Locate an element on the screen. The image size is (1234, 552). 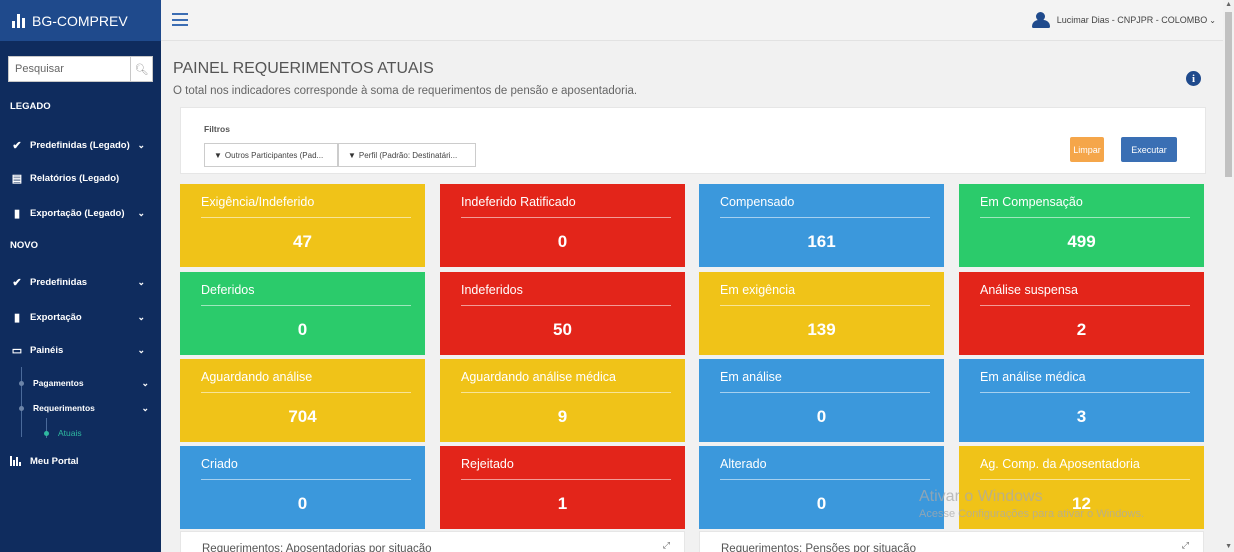
sidebar-item-label: Meu Portal is located at coordinates (54, 461).